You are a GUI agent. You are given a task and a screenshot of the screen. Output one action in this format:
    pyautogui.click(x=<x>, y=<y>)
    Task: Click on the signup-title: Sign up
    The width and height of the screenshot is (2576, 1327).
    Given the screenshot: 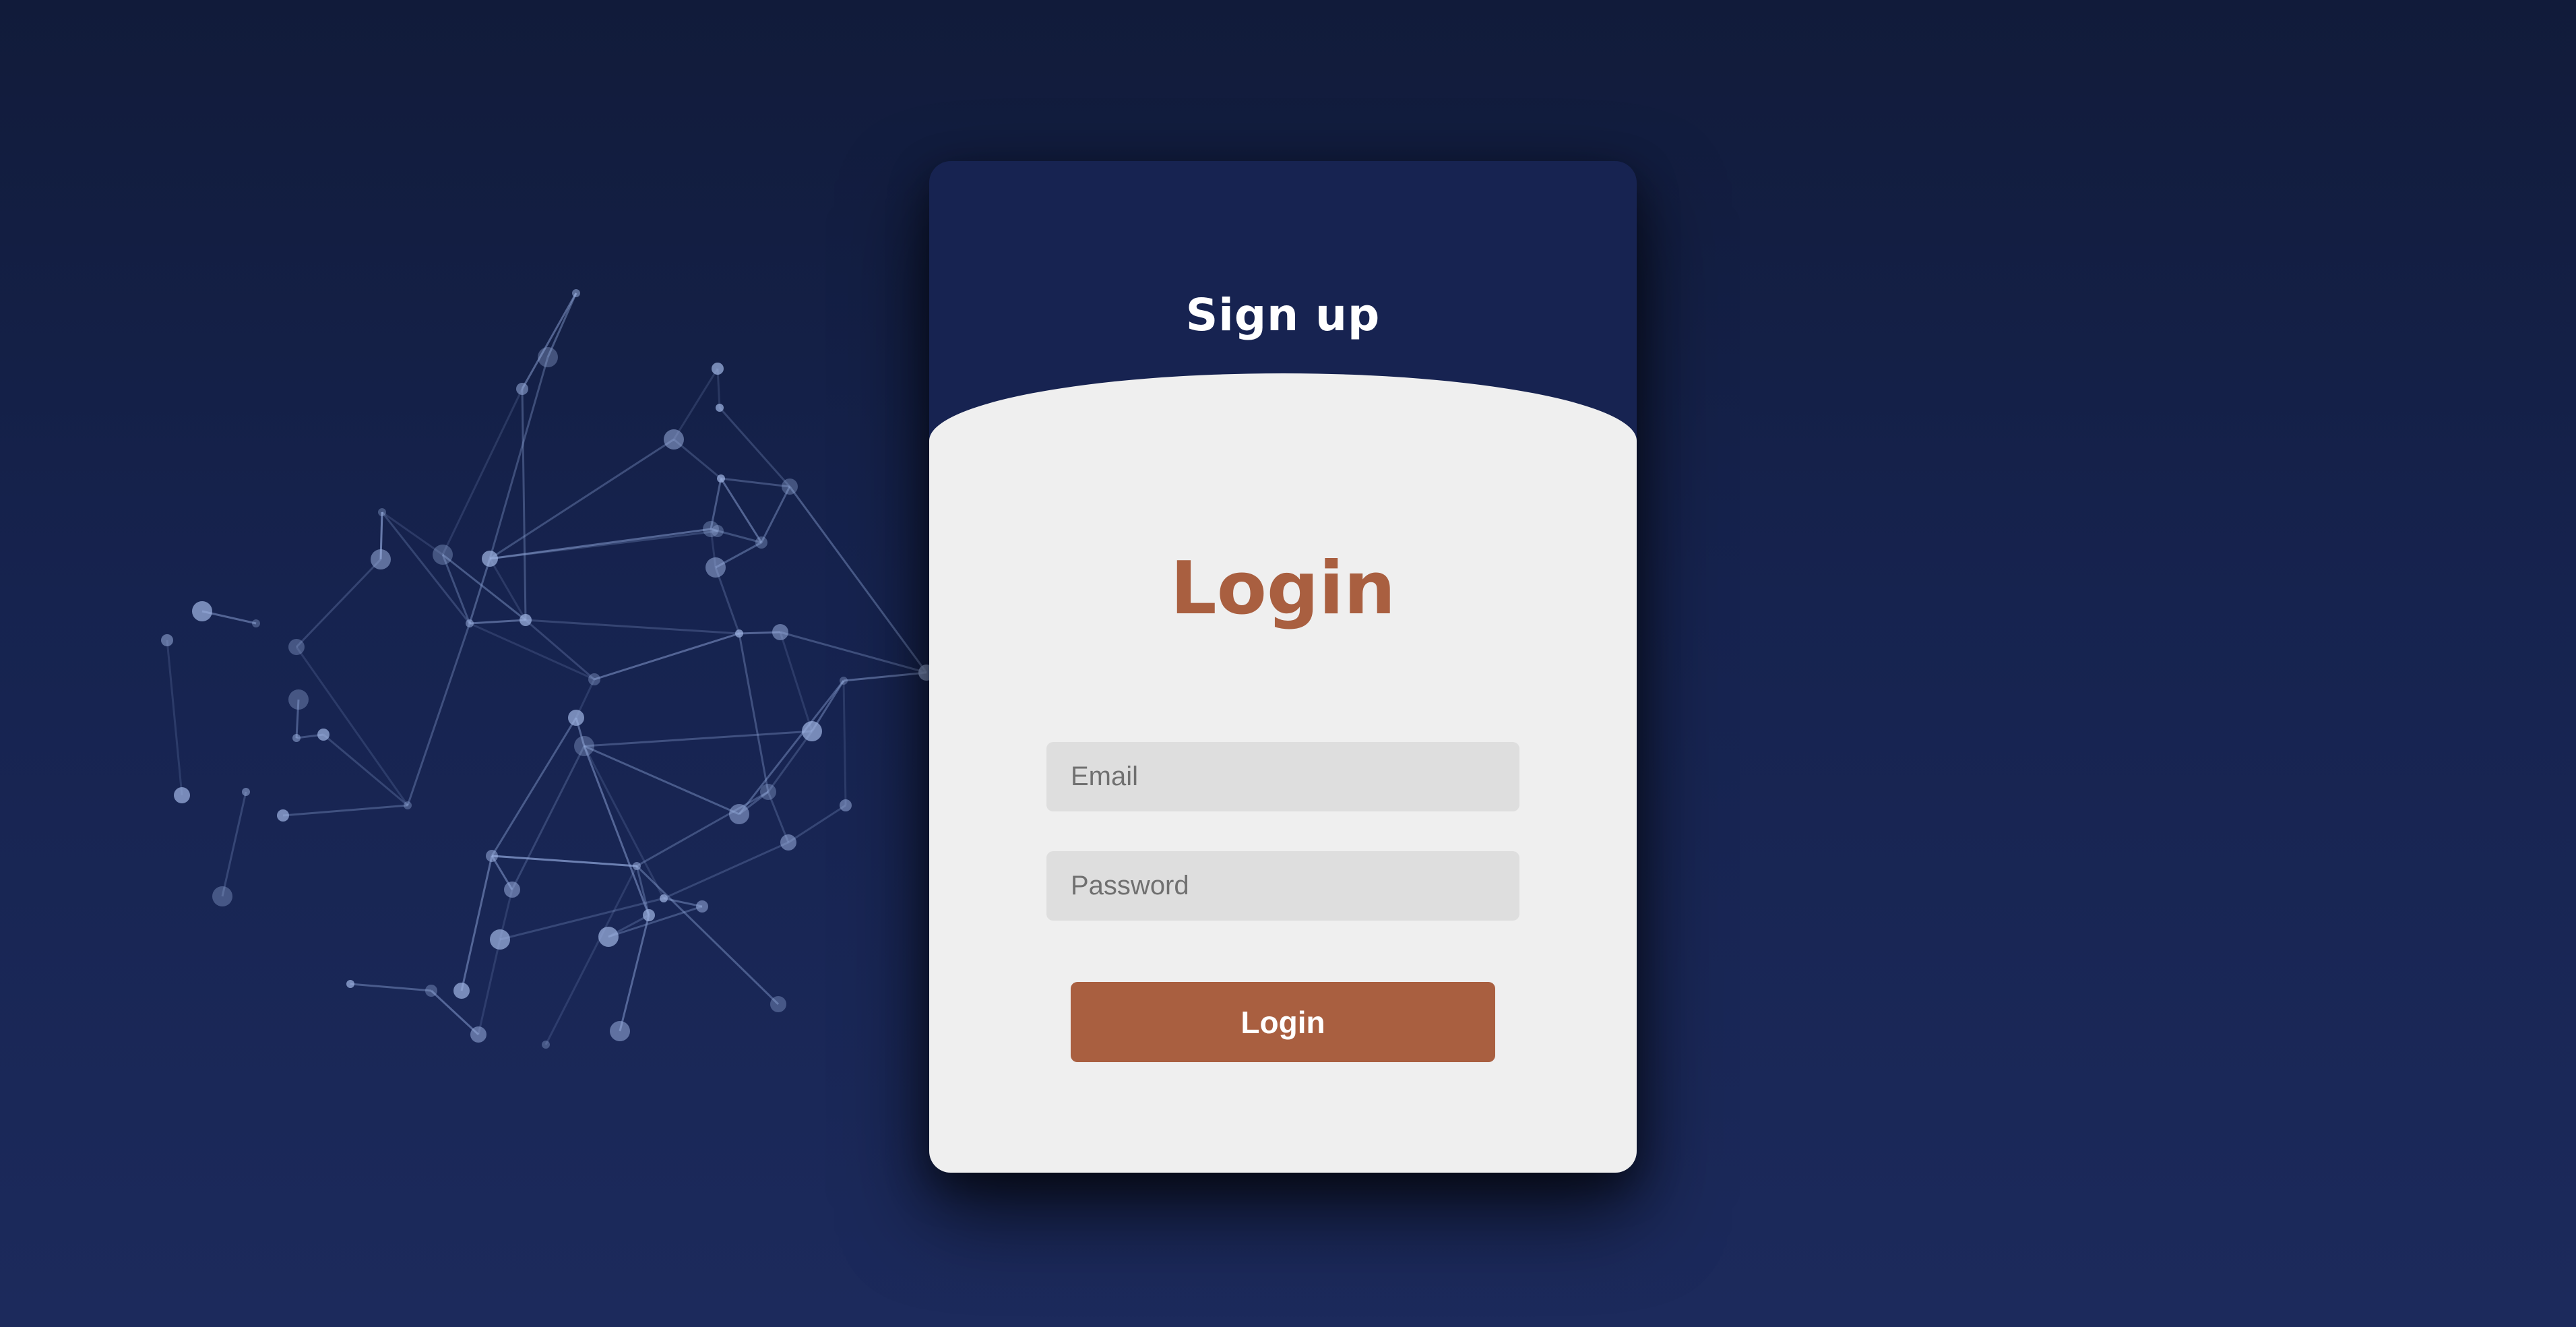 What is the action you would take?
    pyautogui.click(x=1283, y=315)
    